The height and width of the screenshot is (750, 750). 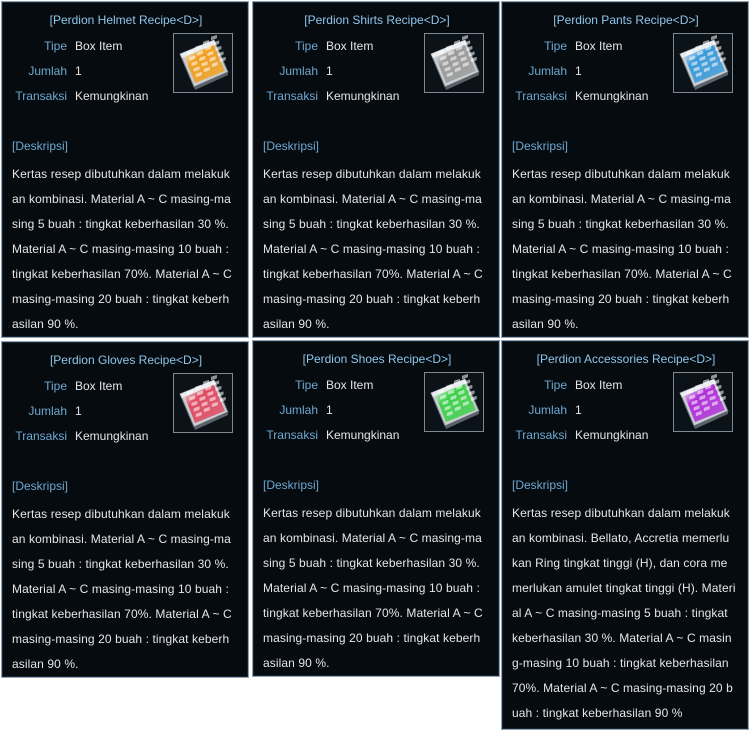 I want to click on item-title: [Perdion Accessories Recipe<D>], so click(x=626, y=359).